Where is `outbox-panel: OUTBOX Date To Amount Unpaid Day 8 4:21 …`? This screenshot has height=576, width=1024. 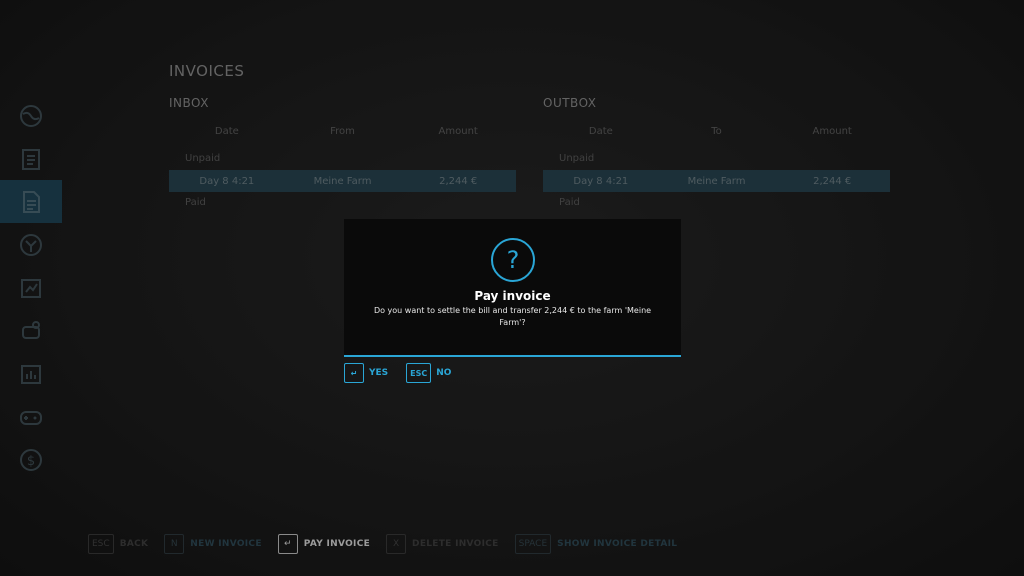 outbox-panel: OUTBOX Date To Amount Unpaid Day 8 4:21 … is located at coordinates (716, 155).